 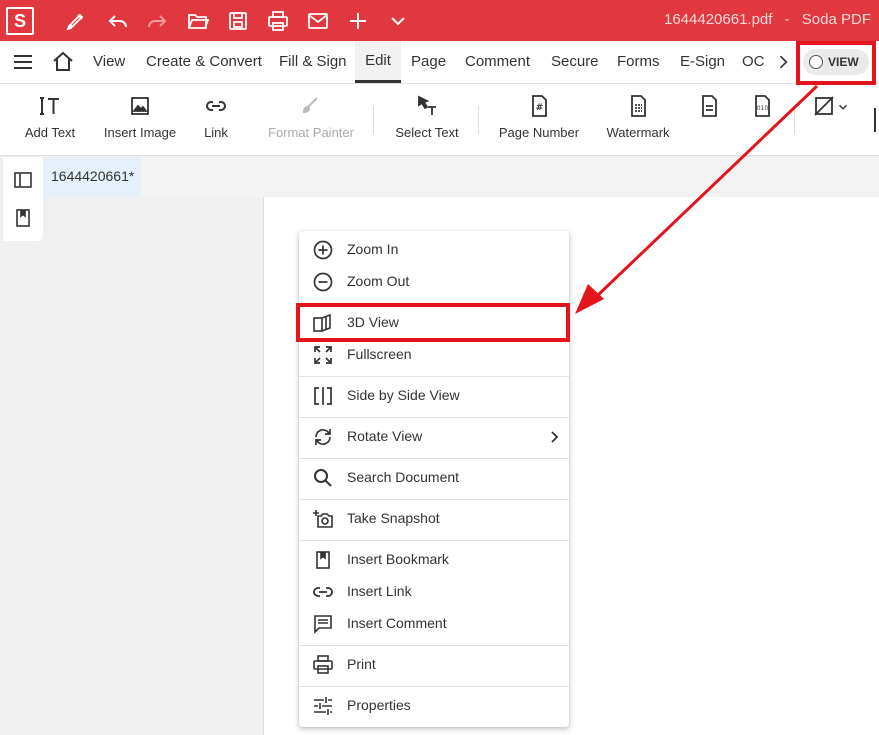 What do you see at coordinates (109, 62) in the screenshot?
I see `menu-view: View` at bounding box center [109, 62].